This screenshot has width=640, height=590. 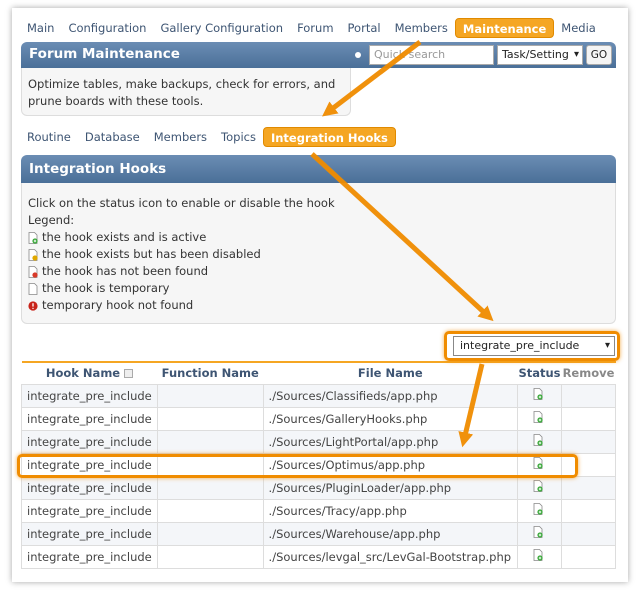 What do you see at coordinates (578, 28) in the screenshot?
I see `menu-item-media: Media` at bounding box center [578, 28].